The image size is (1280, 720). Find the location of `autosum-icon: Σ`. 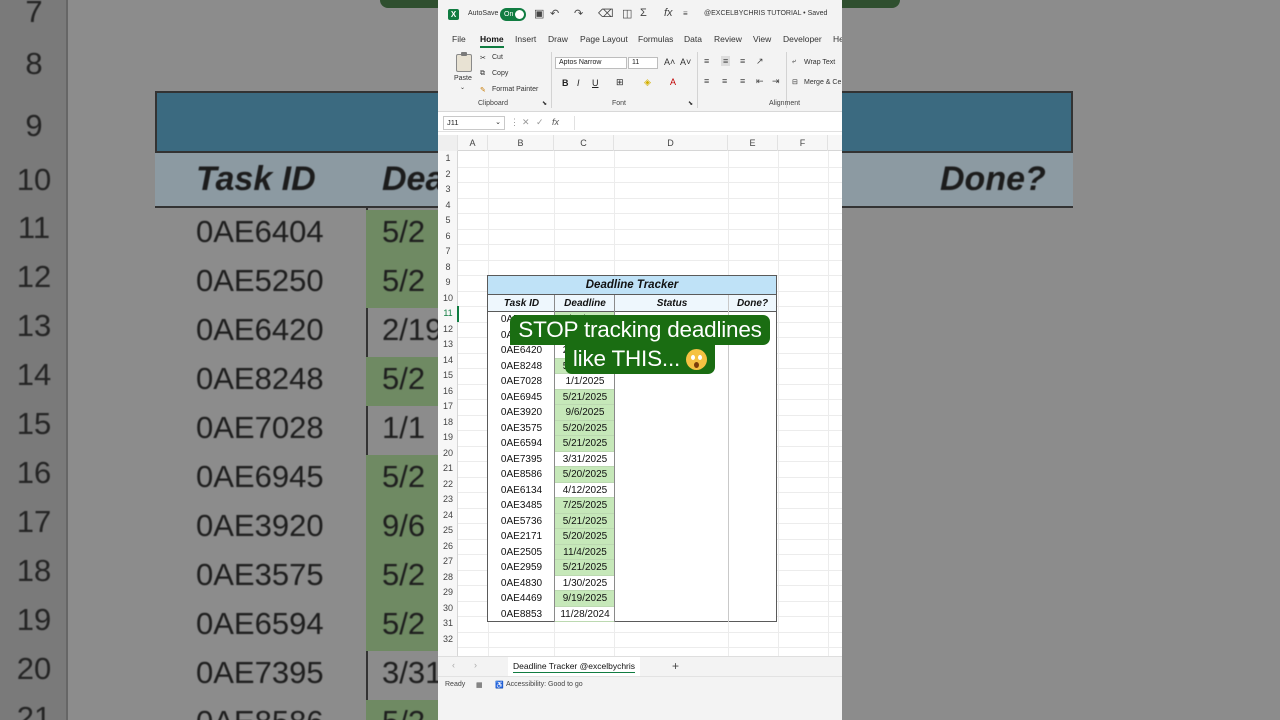

autosum-icon: Σ is located at coordinates (643, 13).